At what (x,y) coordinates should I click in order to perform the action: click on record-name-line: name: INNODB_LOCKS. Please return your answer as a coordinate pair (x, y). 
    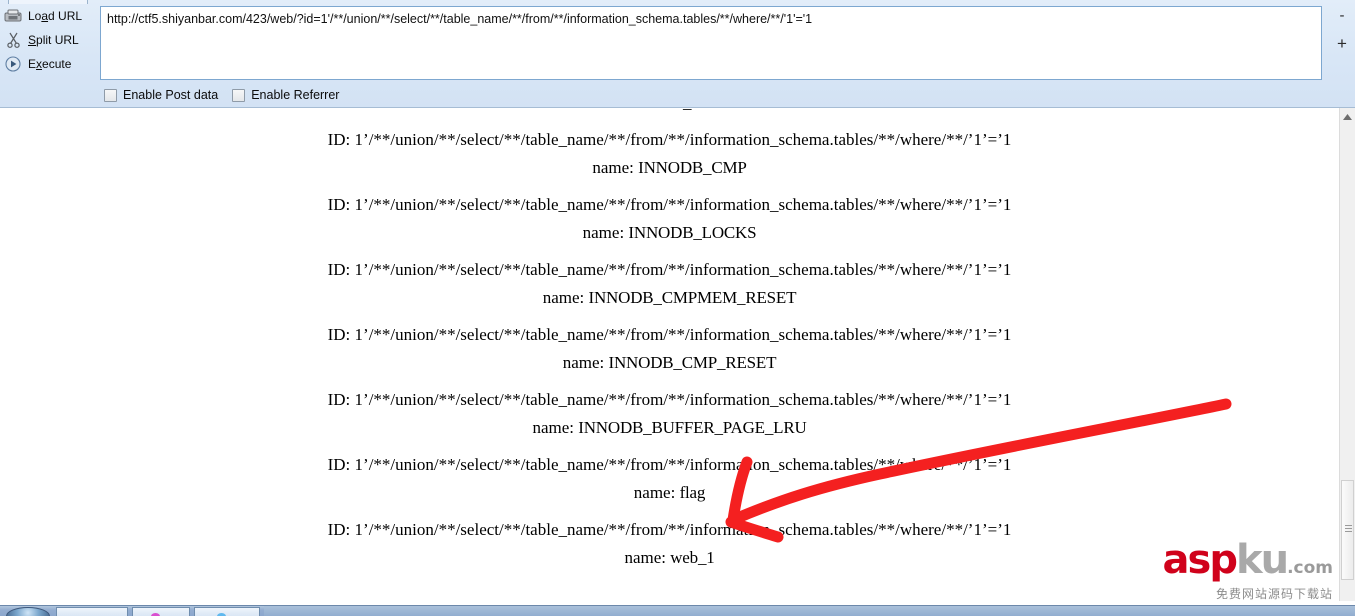
    Looking at the image, I should click on (669, 232).